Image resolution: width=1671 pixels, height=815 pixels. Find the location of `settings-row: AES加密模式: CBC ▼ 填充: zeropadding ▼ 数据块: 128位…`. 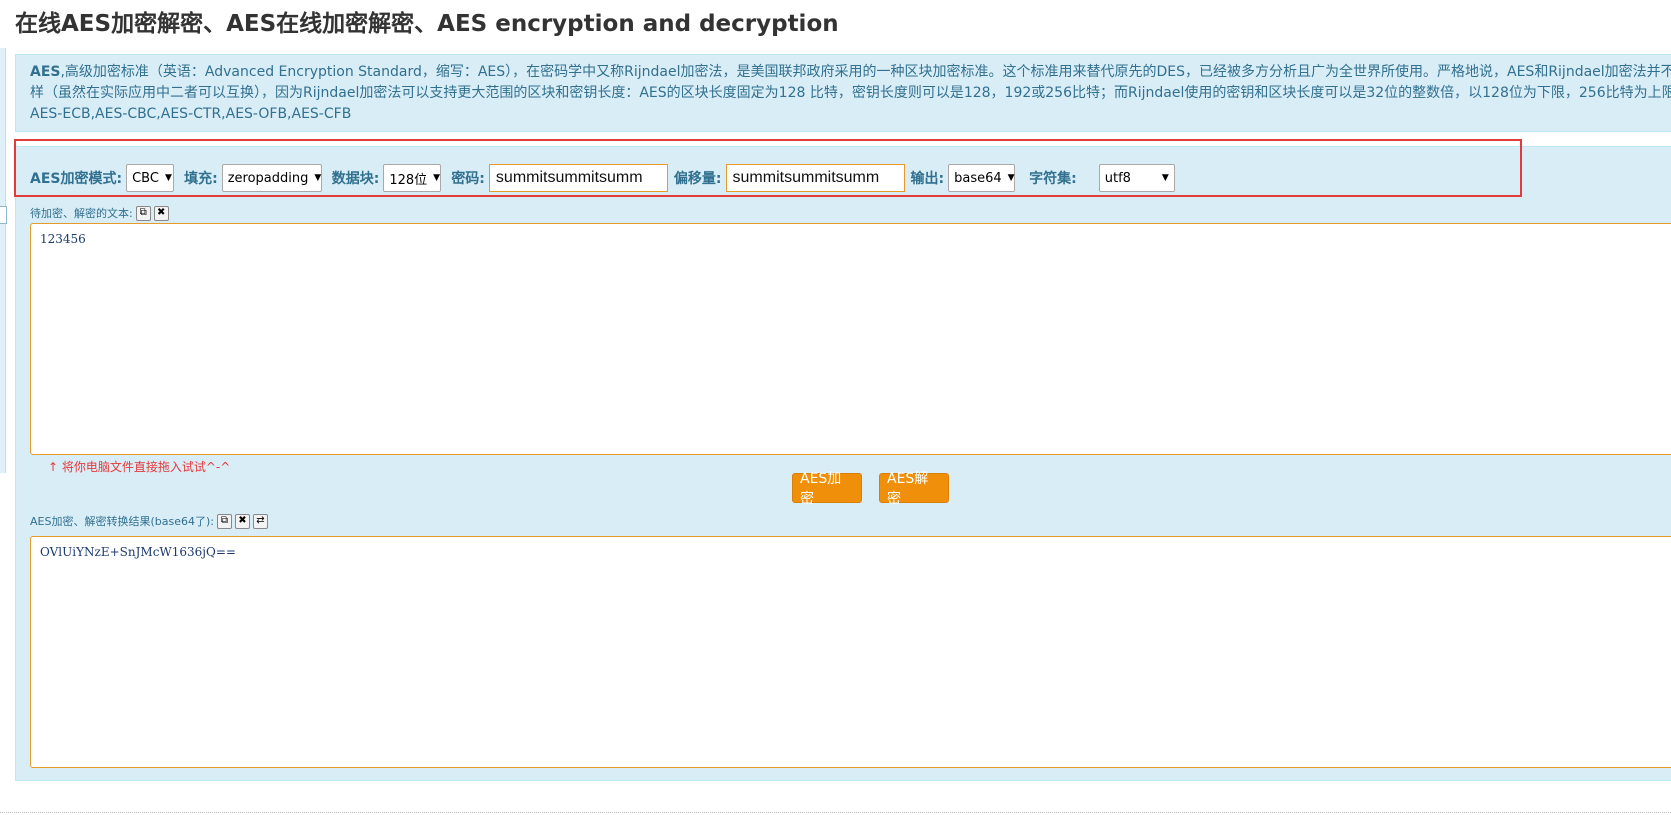

settings-row: AES加密模式: CBC ▼ 填充: zeropadding ▼ 数据块: 128位… is located at coordinates (607, 178).